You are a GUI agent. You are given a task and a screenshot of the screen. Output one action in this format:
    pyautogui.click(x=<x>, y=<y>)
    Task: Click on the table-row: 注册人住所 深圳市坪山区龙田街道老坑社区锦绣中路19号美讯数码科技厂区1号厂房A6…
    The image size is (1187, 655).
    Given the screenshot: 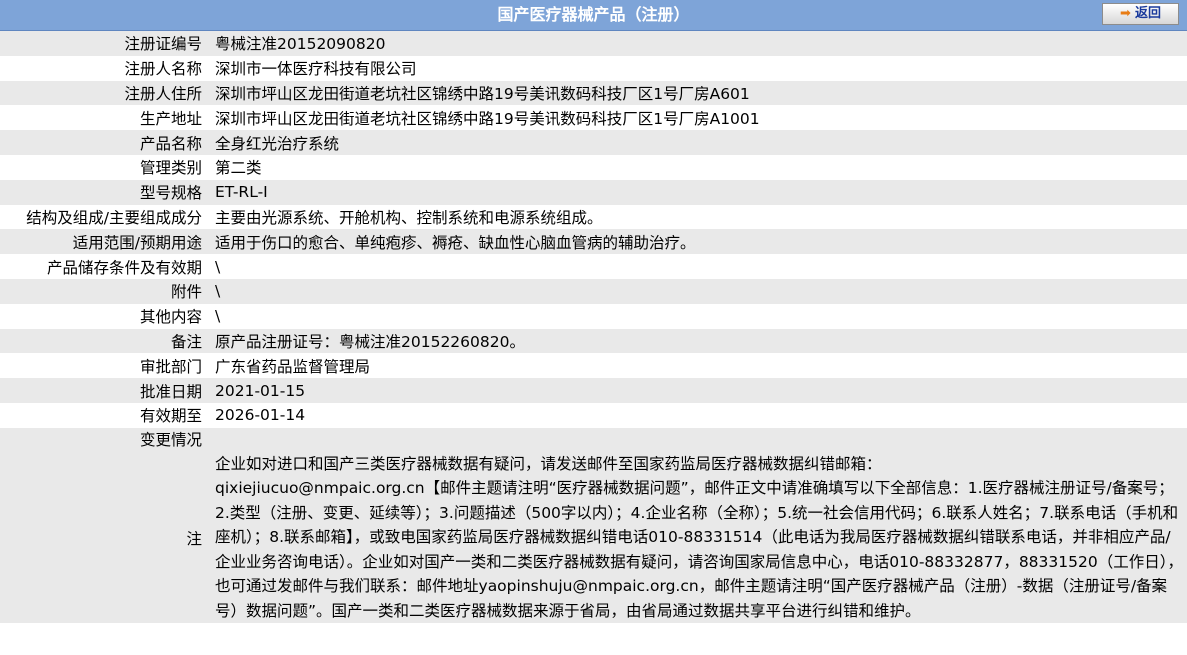 What is the action you would take?
    pyautogui.click(x=593, y=93)
    